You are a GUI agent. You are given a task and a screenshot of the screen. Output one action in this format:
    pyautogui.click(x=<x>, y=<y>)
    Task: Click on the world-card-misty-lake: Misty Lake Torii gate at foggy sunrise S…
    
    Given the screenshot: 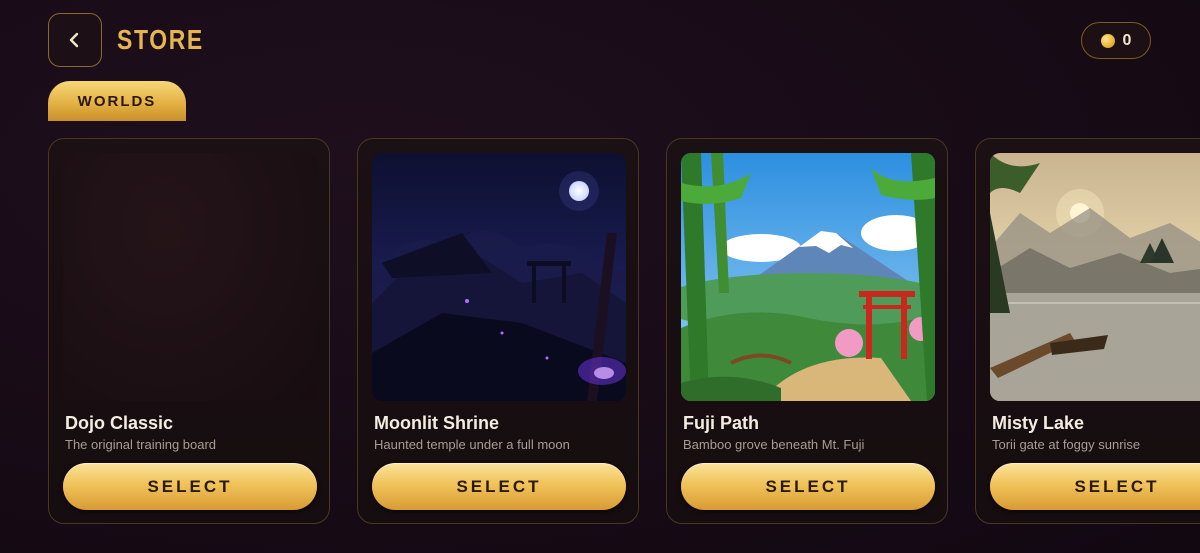 What is the action you would take?
    pyautogui.click(x=1087, y=331)
    